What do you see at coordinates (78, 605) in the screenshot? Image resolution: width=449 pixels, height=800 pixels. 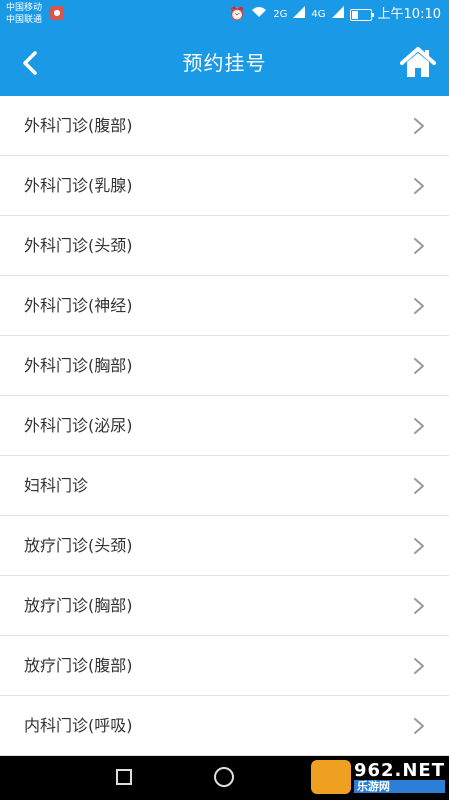 I see `list-item-label: 放疗门诊(胸部)` at bounding box center [78, 605].